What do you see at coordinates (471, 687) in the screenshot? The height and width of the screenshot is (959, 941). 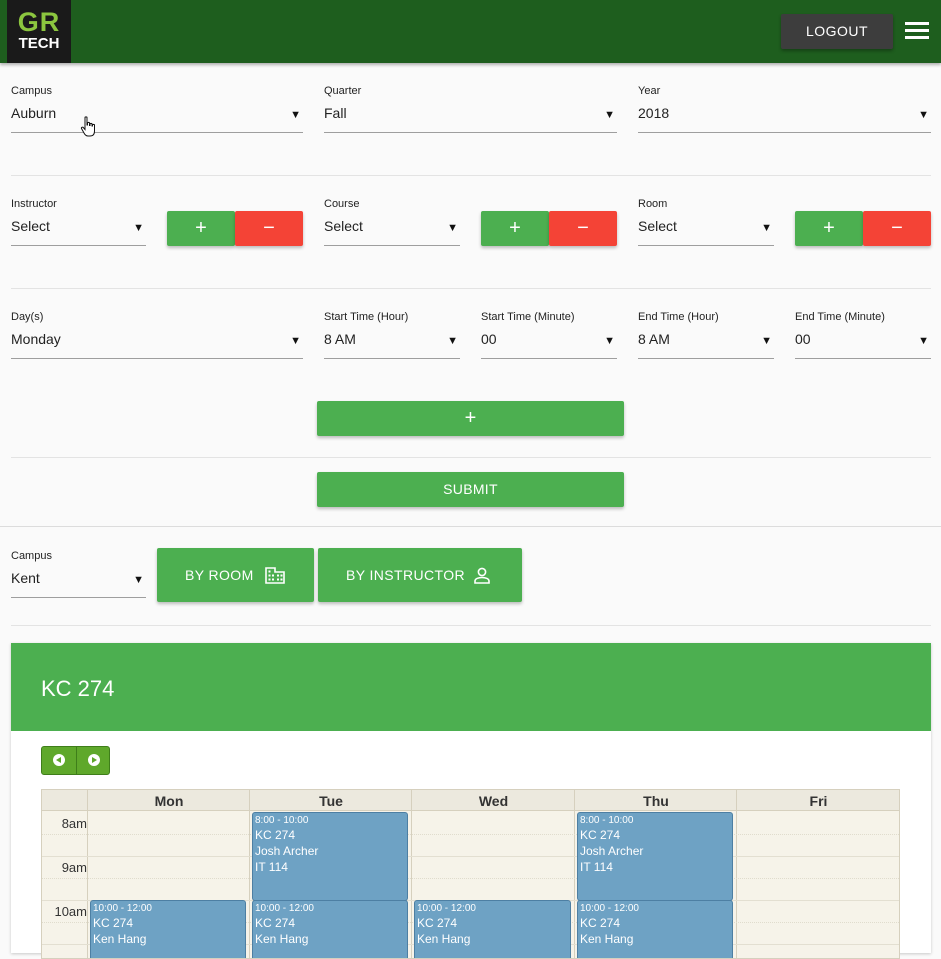 I see `schedule-header: KC 274` at bounding box center [471, 687].